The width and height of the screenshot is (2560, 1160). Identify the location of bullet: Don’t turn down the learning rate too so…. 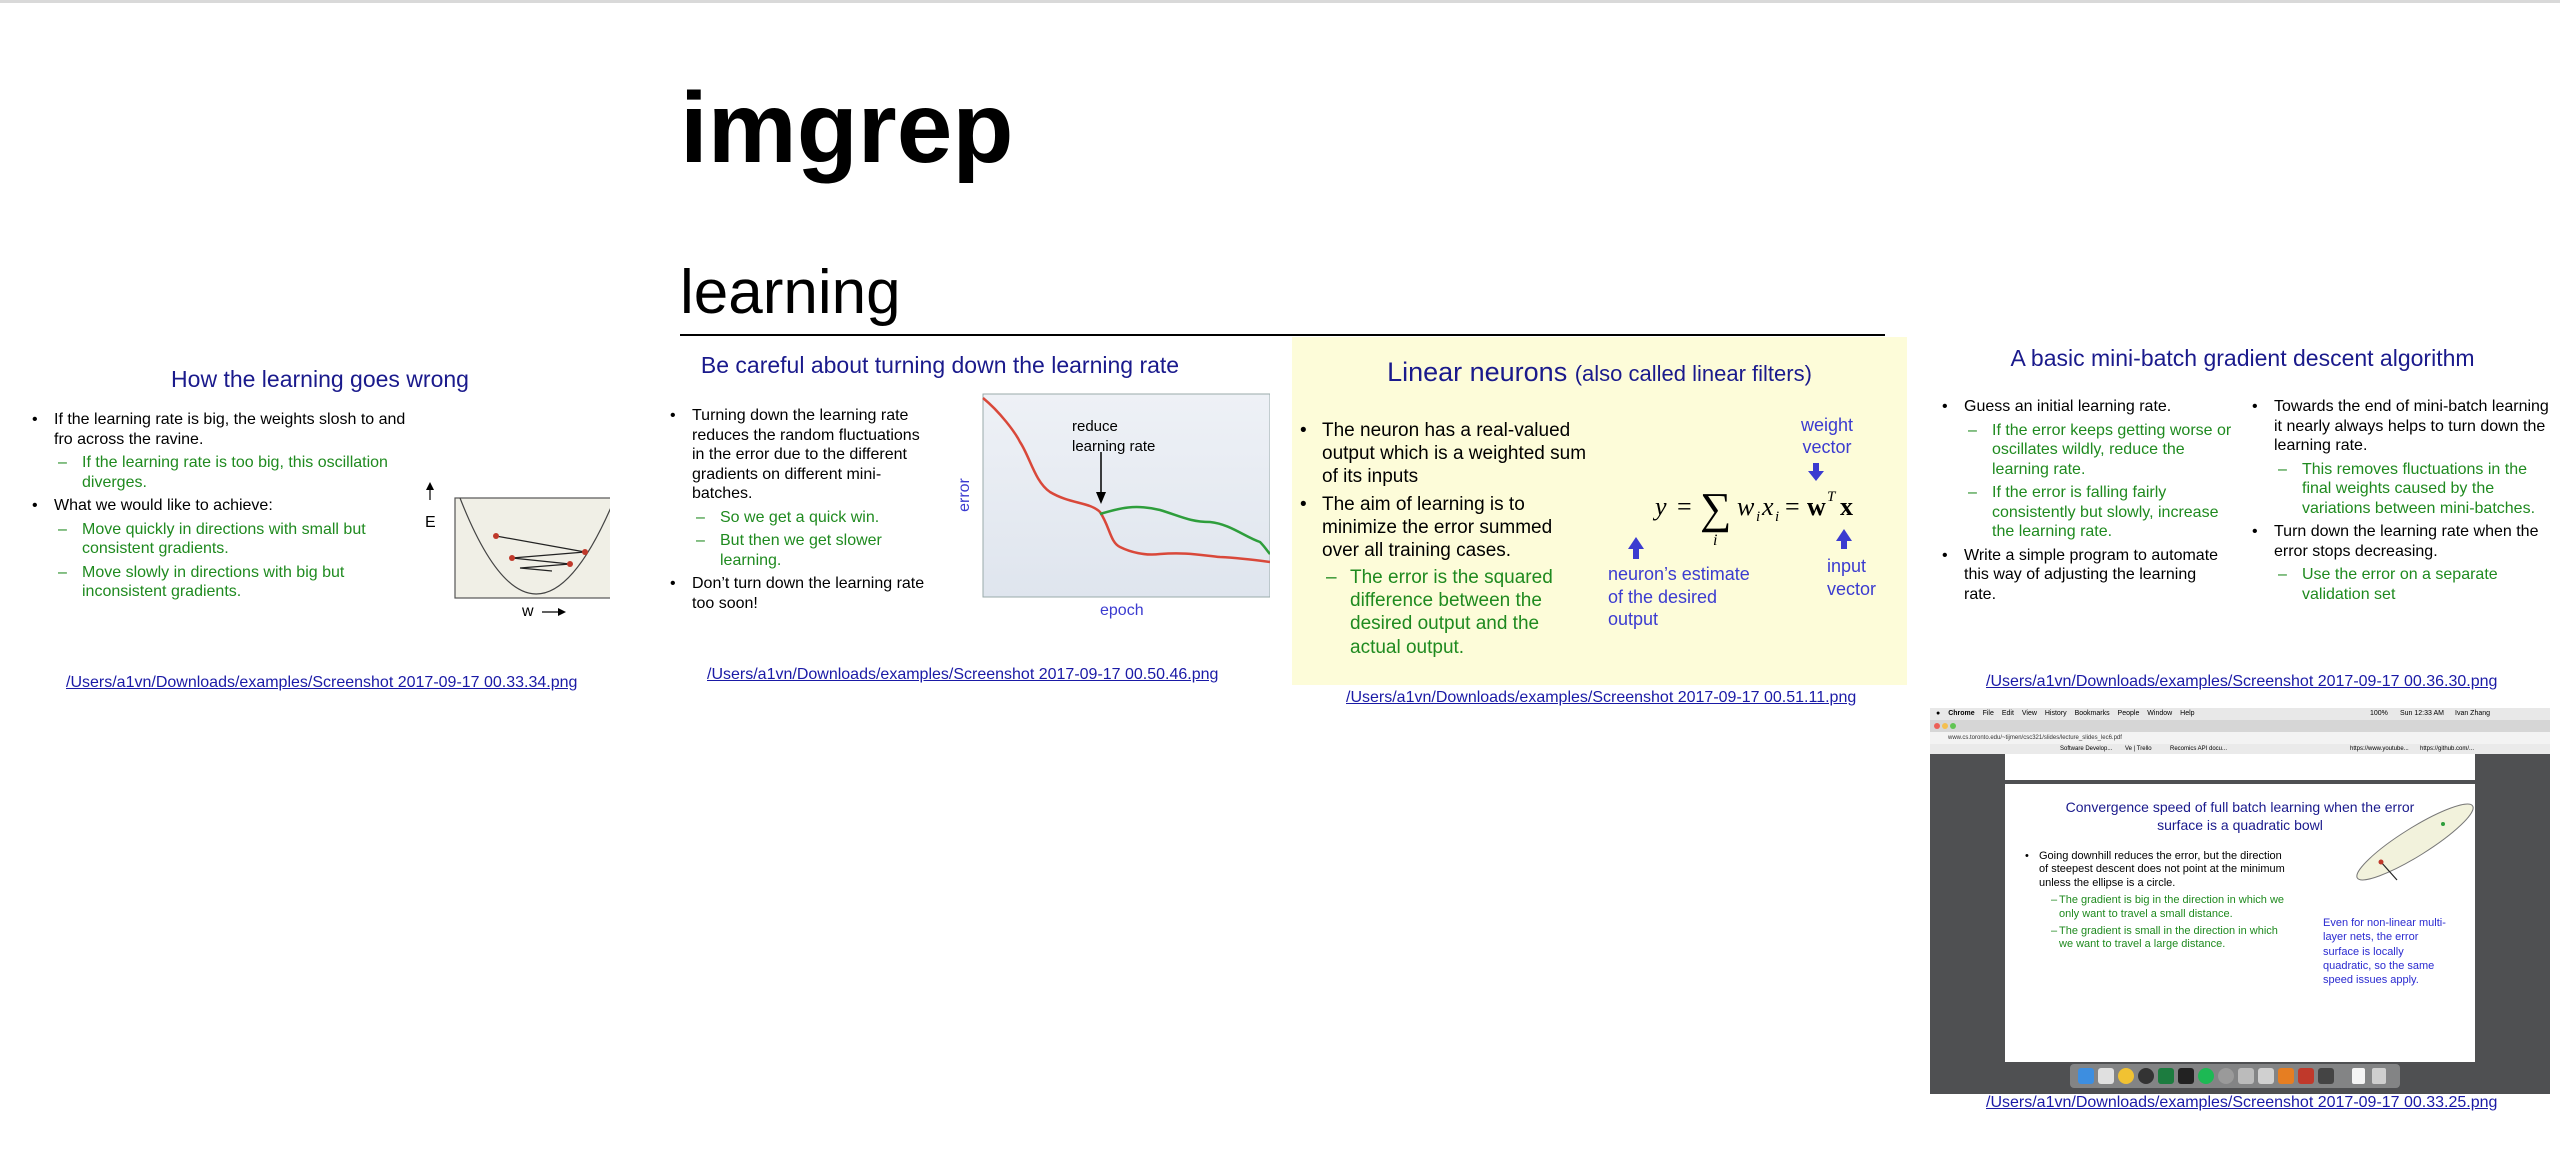
(800, 593).